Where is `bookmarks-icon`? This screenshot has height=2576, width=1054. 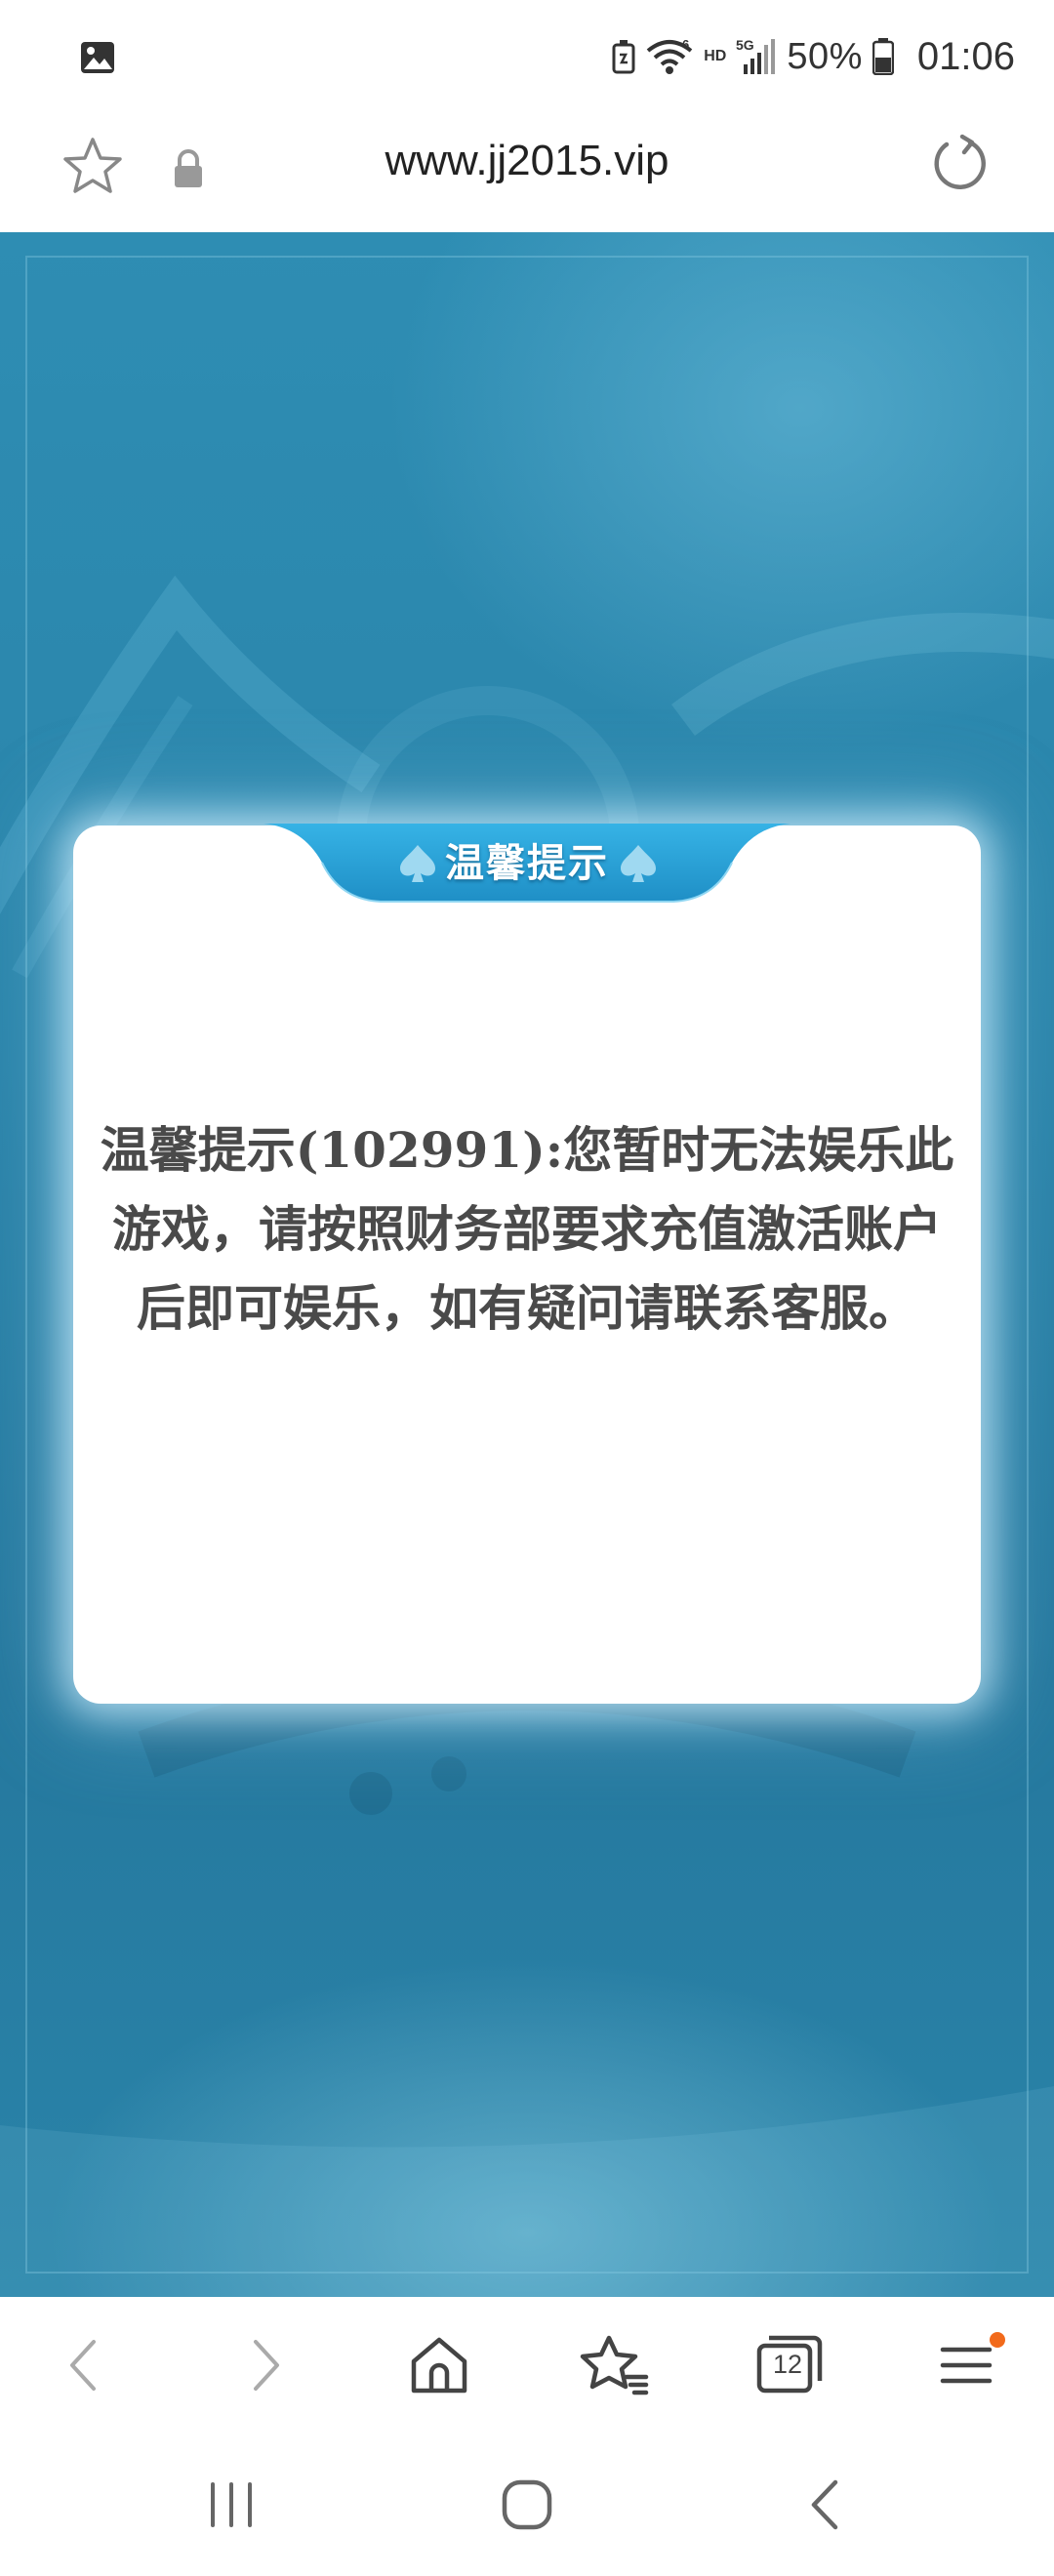
bookmarks-icon is located at coordinates (615, 2365).